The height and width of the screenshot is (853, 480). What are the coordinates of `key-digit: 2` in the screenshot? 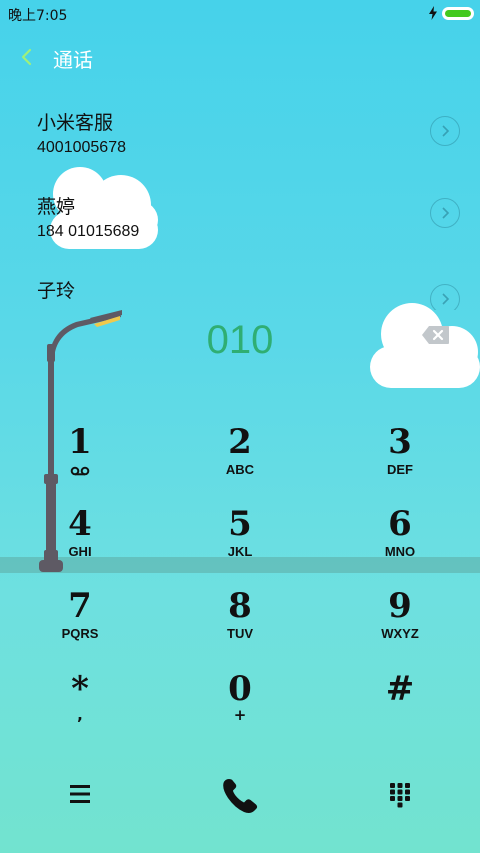 It's located at (240, 442).